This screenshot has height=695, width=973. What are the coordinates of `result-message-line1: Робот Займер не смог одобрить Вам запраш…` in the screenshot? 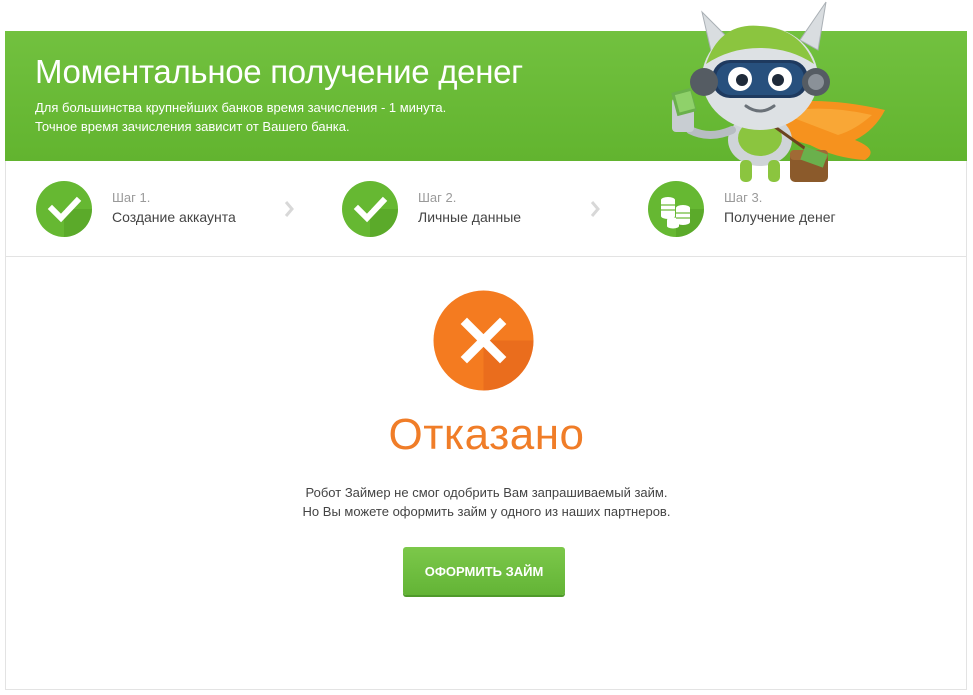 It's located at (486, 492).